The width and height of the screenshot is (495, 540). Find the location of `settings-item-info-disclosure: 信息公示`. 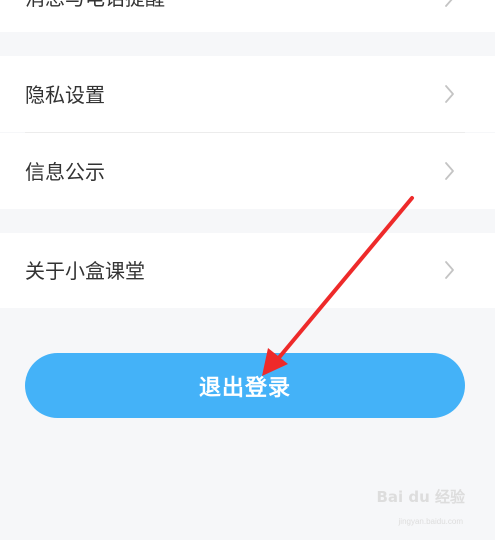

settings-item-info-disclosure: 信息公示 is located at coordinates (247, 171).